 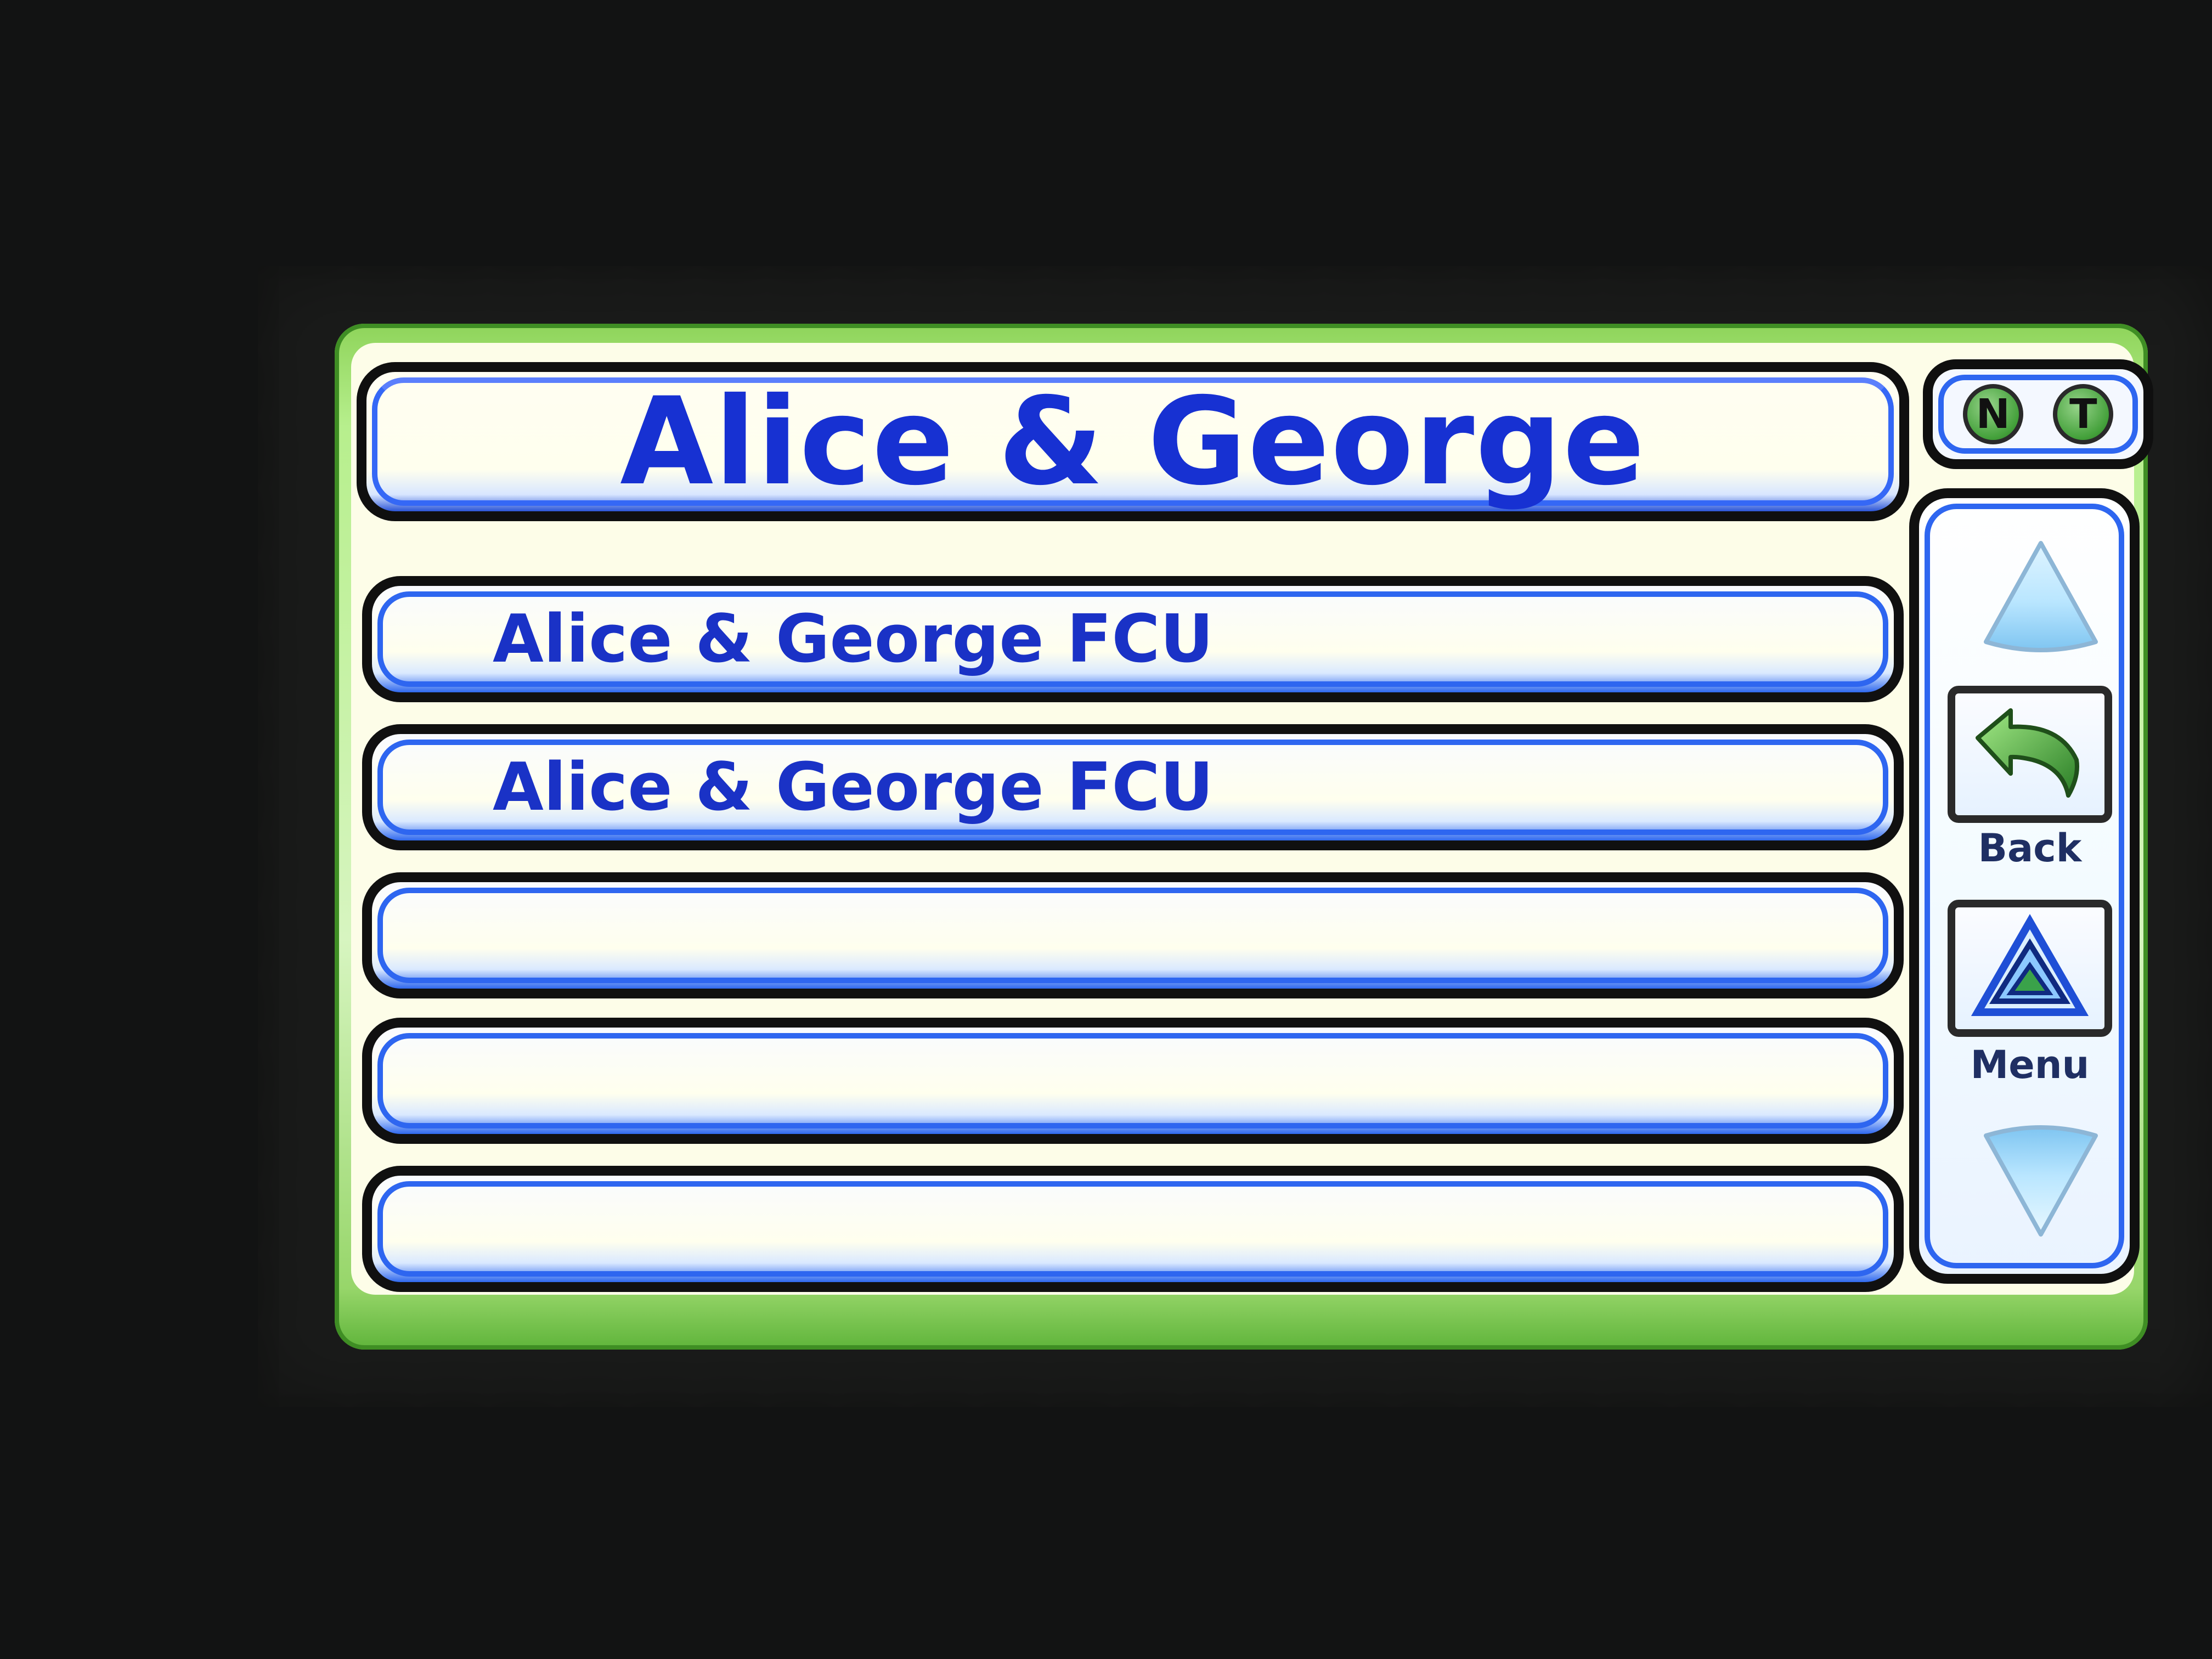 What do you see at coordinates (2030, 1065) in the screenshot?
I see `menu-label: Menu` at bounding box center [2030, 1065].